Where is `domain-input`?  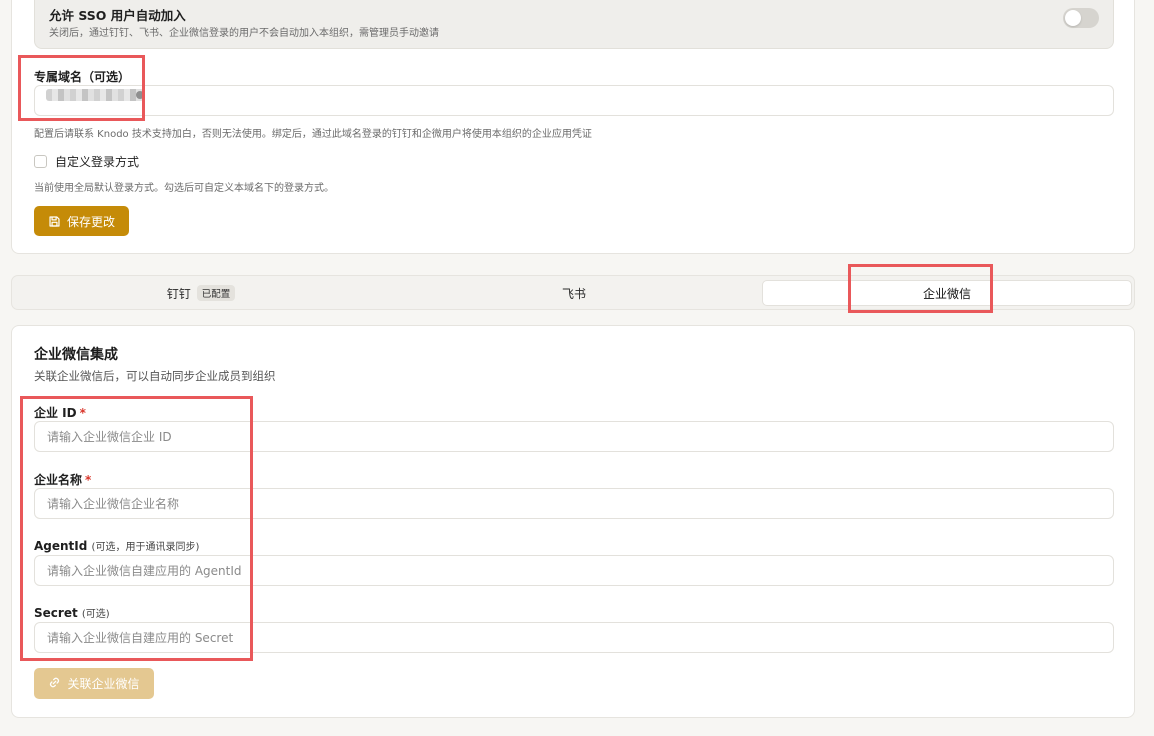 domain-input is located at coordinates (574, 100).